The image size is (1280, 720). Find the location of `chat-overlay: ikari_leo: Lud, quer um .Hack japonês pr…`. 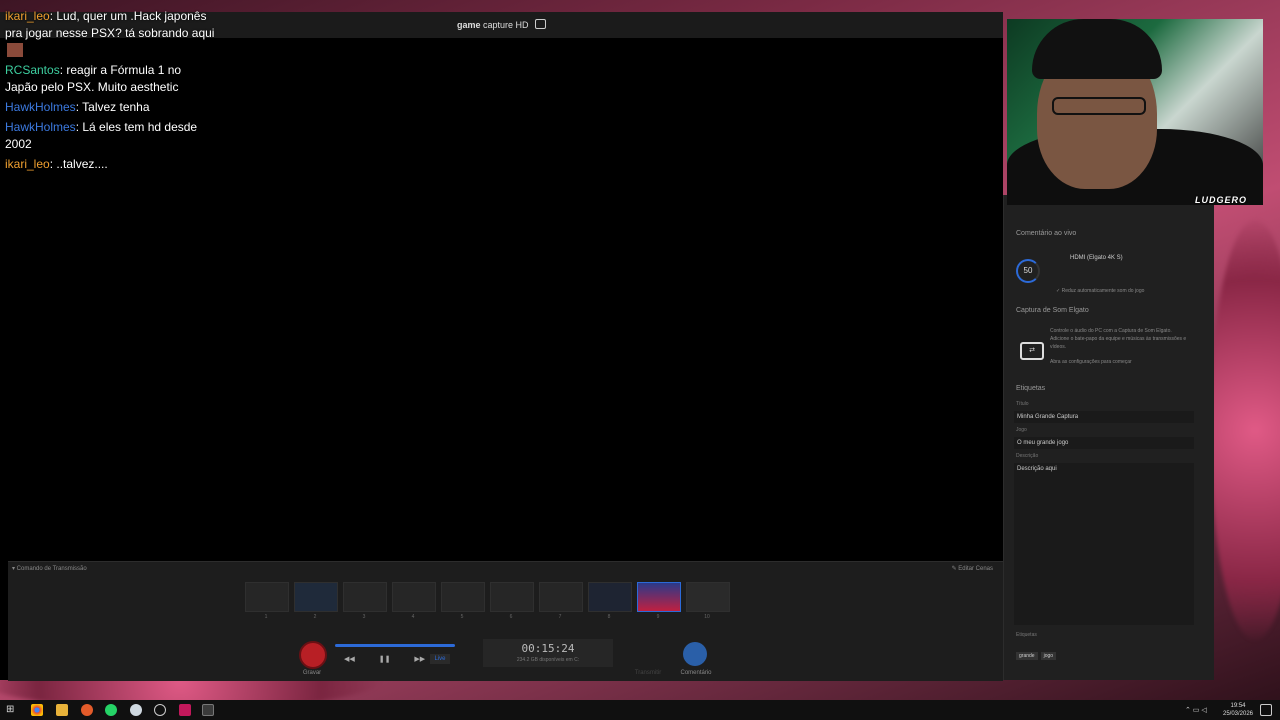

chat-overlay: ikari_leo: Lud, quer um .Hack japonês pr… is located at coordinates (110, 92).